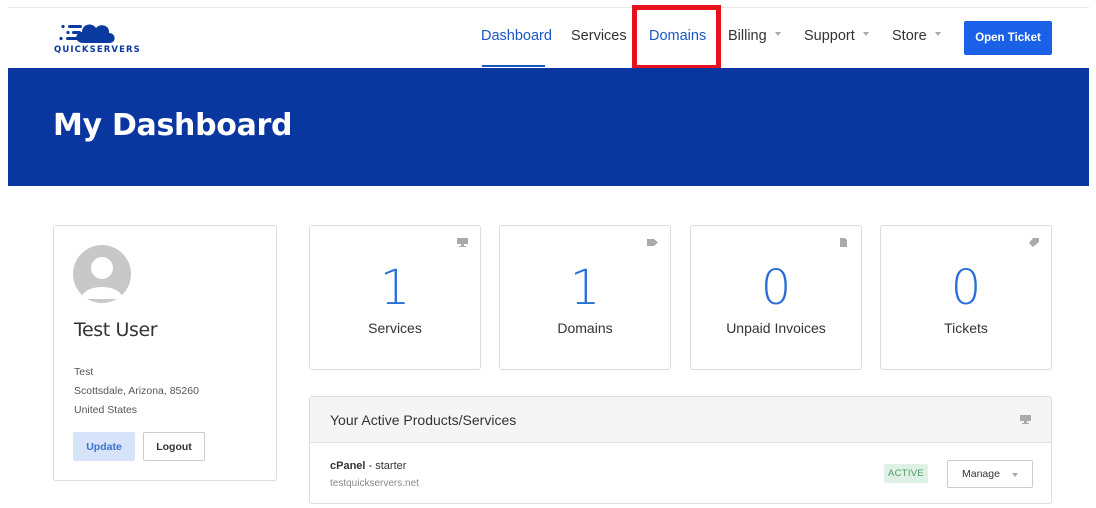  I want to click on stat-tile-tickets: 0 Tickets, so click(966, 297).